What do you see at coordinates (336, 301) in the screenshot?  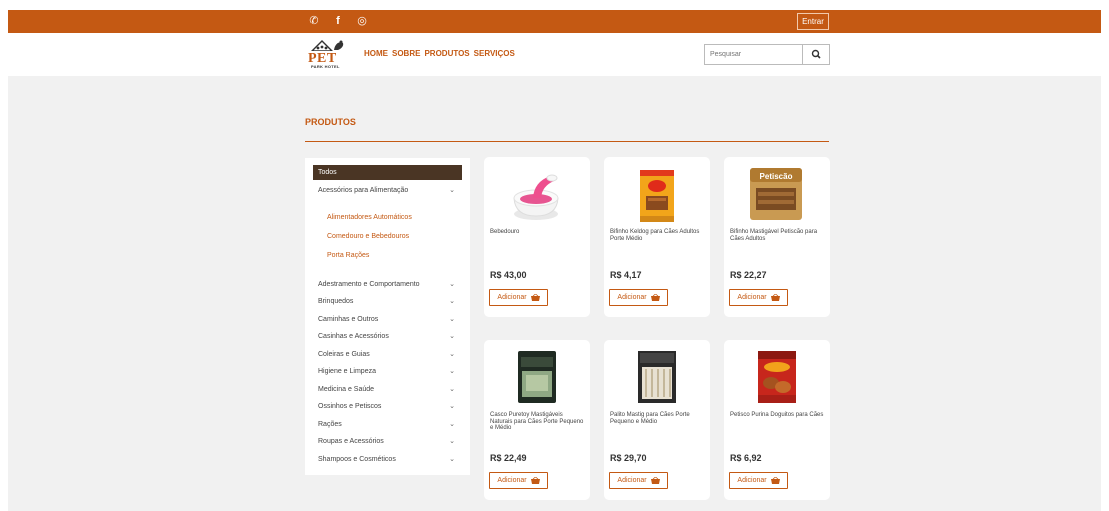 I see `category-label: Brinquedos` at bounding box center [336, 301].